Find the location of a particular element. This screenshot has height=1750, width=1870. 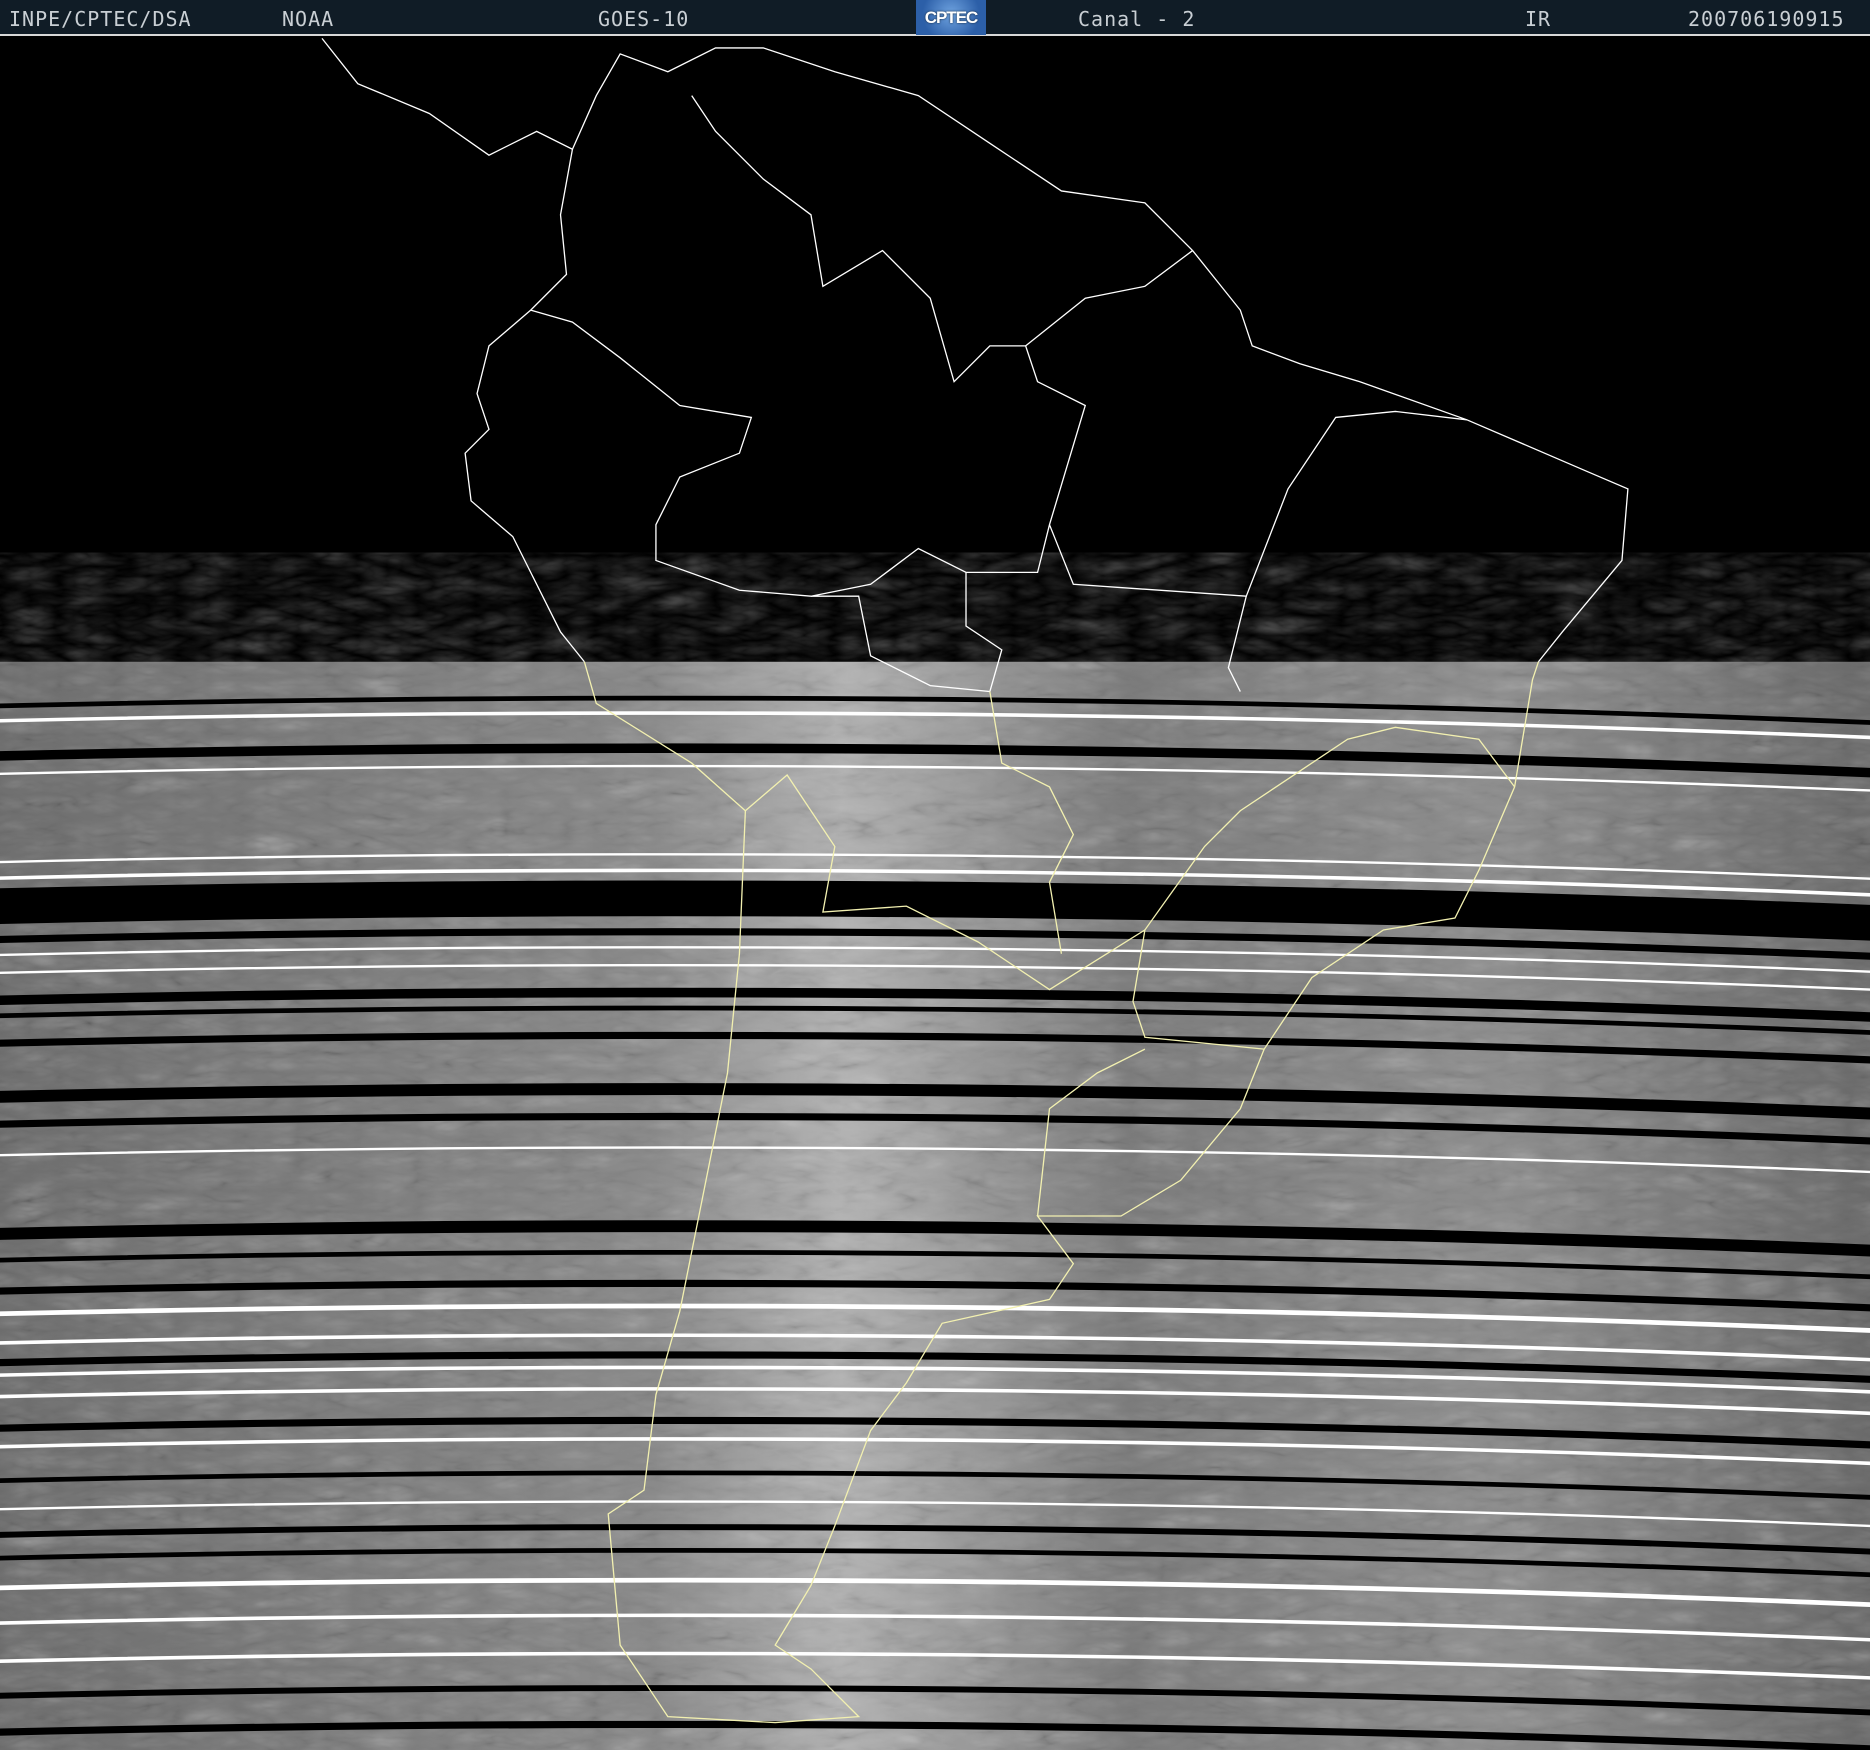

satellite-label: GOES-10 is located at coordinates (644, 19).